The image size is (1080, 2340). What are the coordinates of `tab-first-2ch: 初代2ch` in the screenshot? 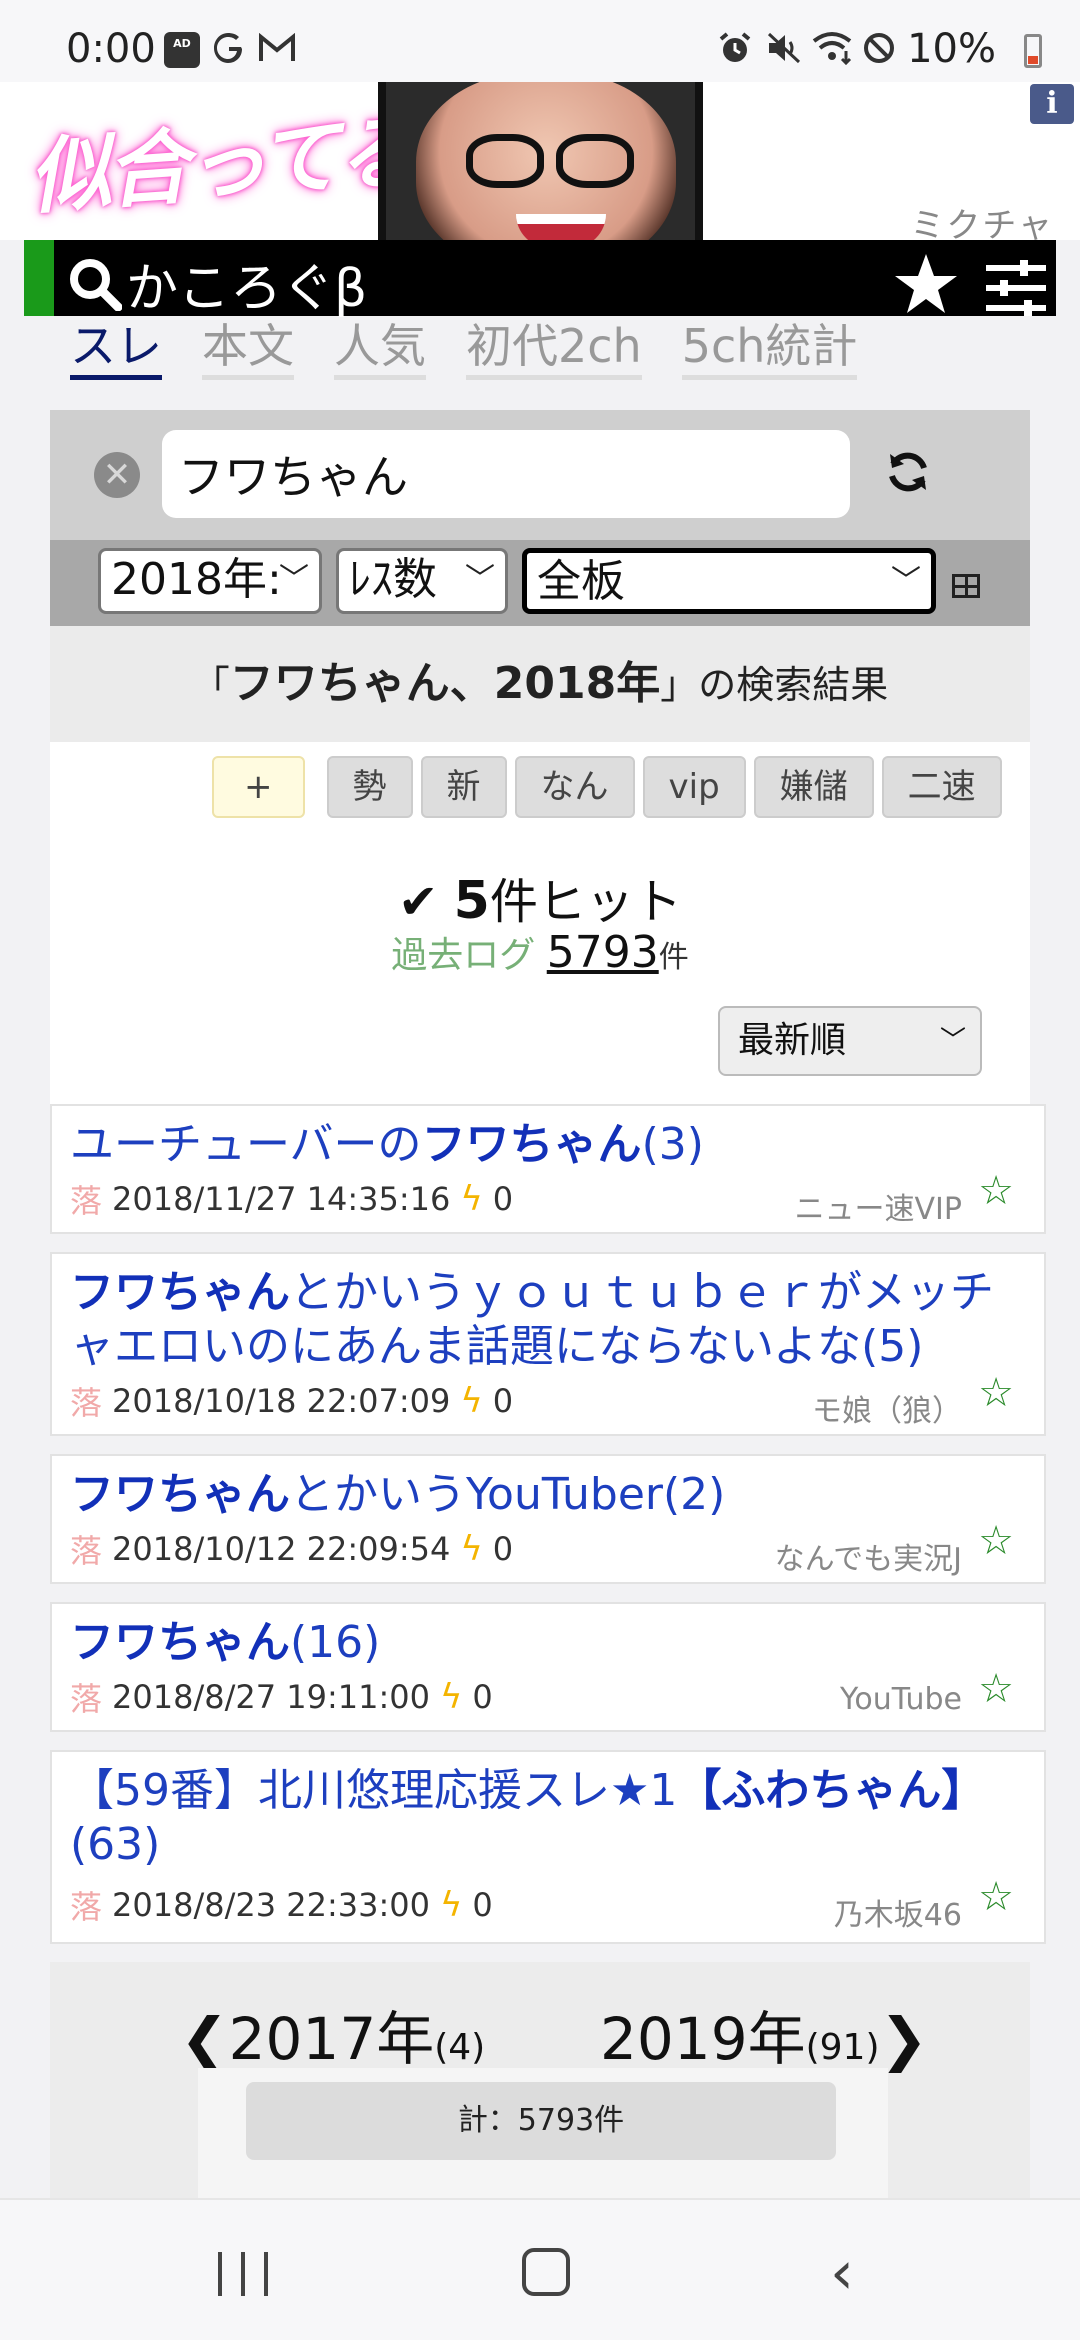 It's located at (554, 349).